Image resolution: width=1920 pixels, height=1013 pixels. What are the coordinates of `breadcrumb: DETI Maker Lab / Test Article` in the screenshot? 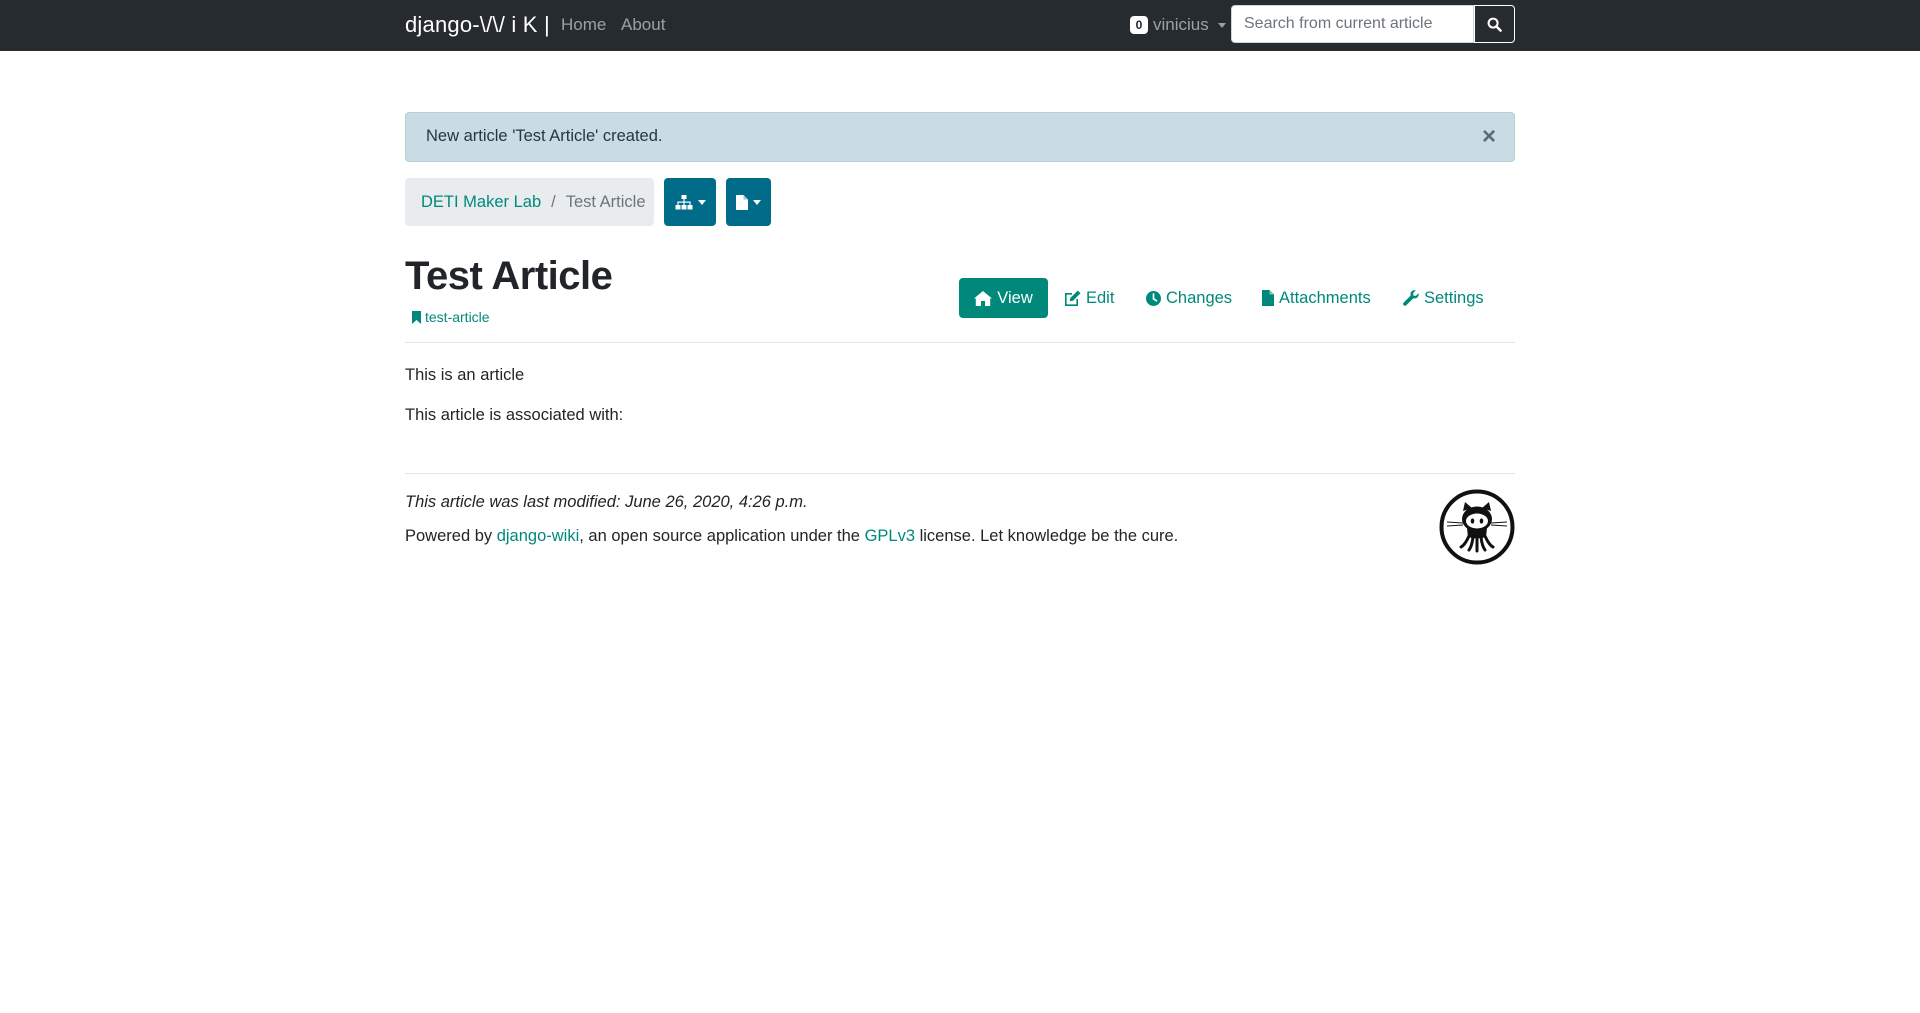 It's located at (529, 202).